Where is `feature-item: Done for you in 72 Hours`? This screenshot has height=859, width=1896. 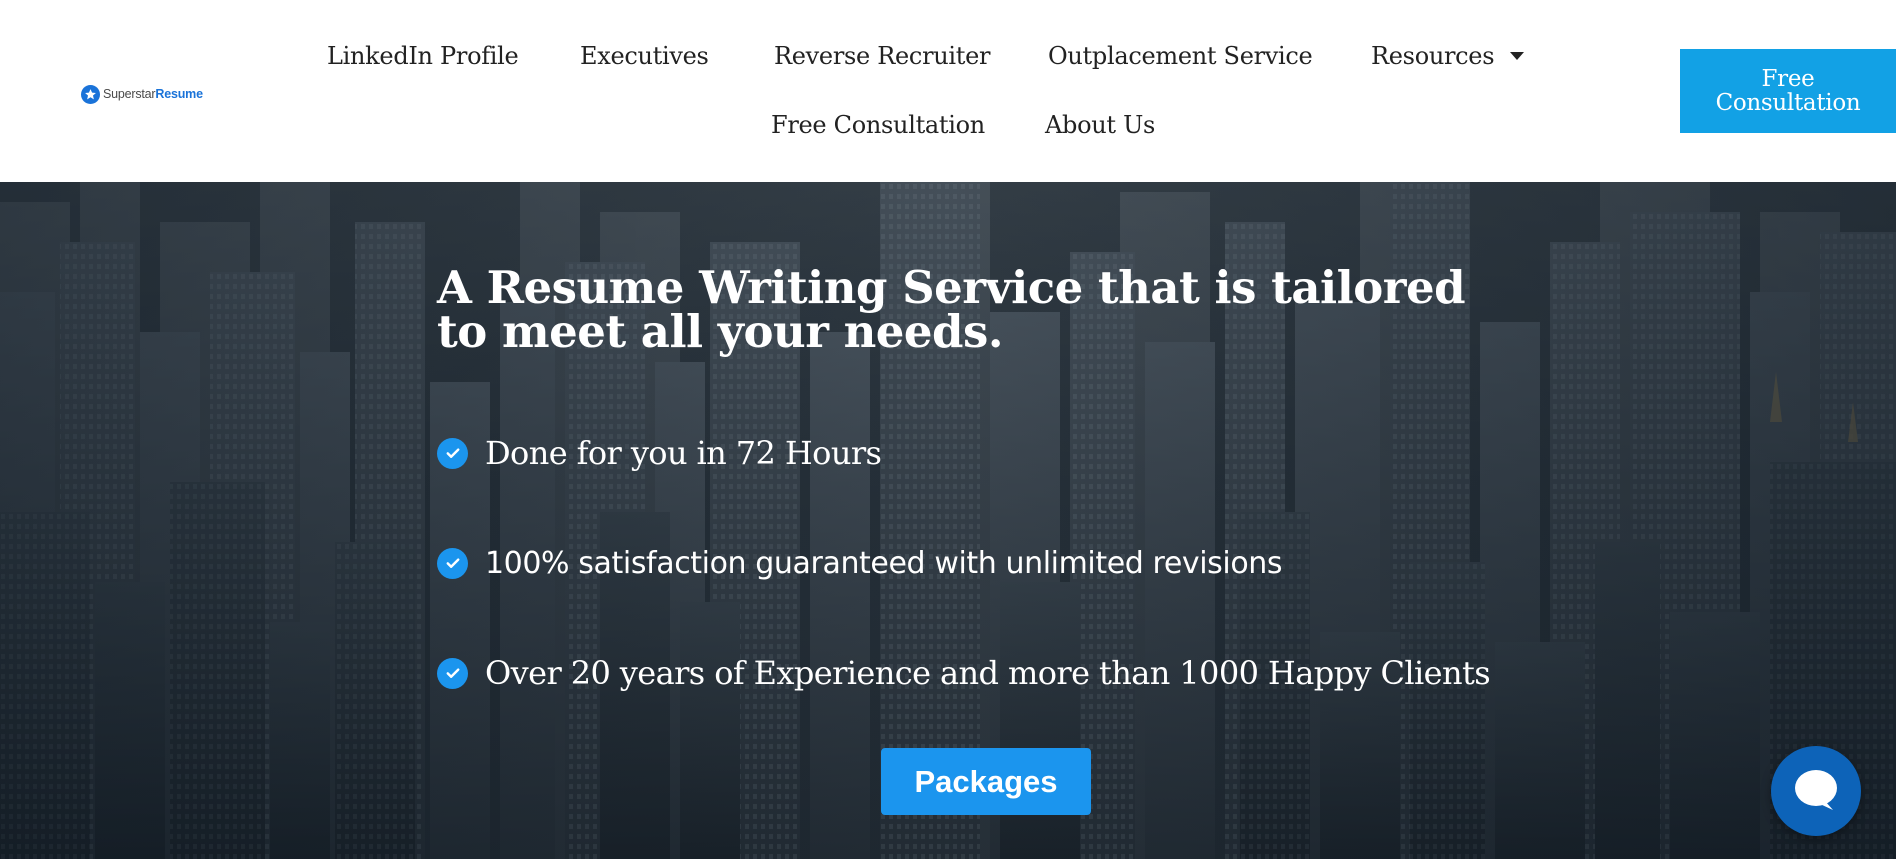 feature-item: Done for you in 72 Hours is located at coordinates (659, 453).